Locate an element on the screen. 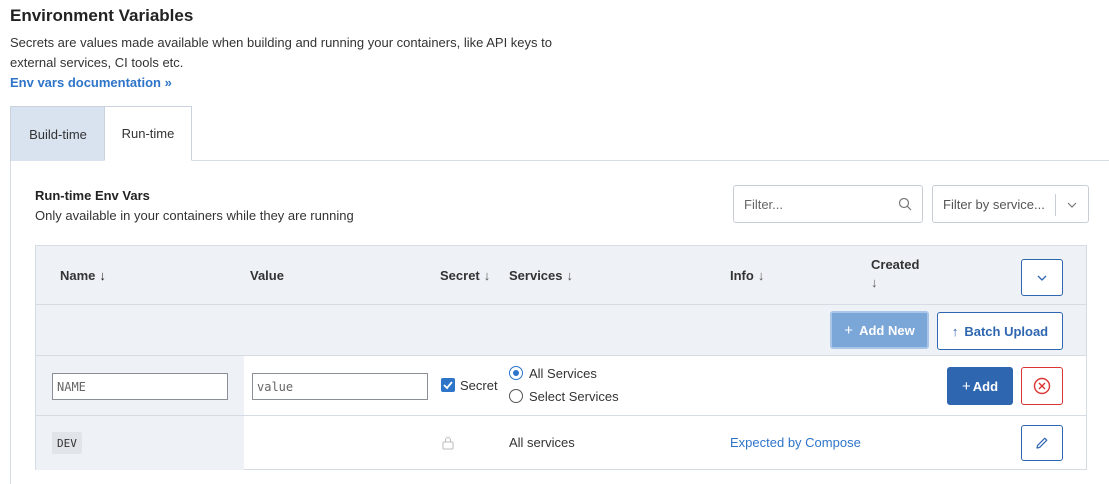 This screenshot has width=1109, height=484. batch-upload-button: ↑ Batch Upload is located at coordinates (1000, 331).